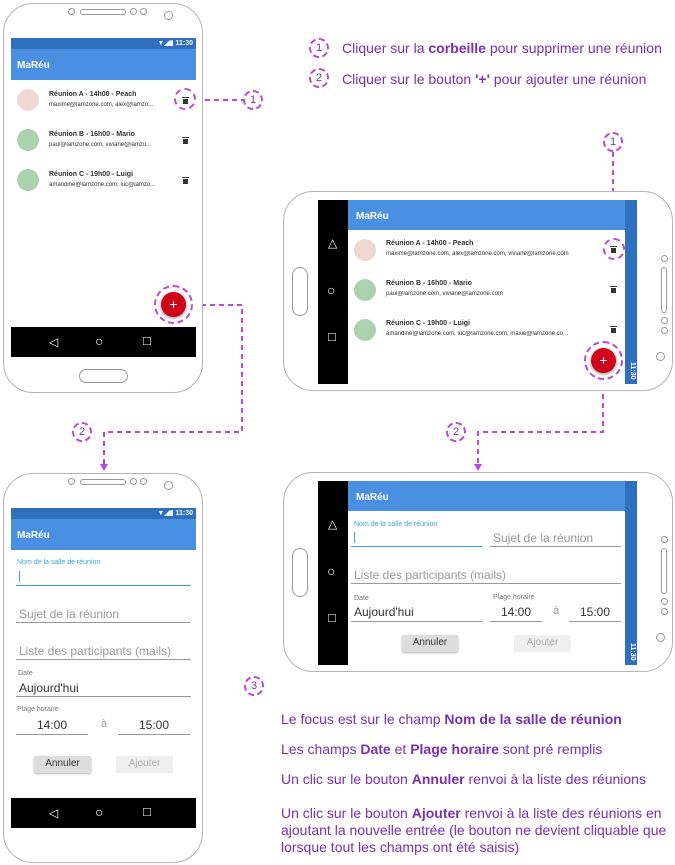  Describe the element at coordinates (91, 174) in the screenshot. I see `meeting-title: Réunion C - 19h00 - Luigi` at that location.